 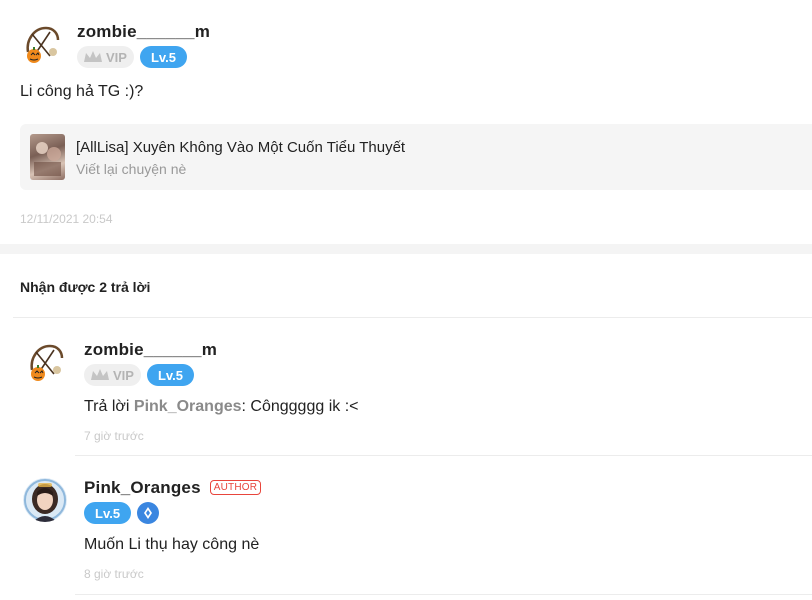 What do you see at coordinates (66, 219) in the screenshot?
I see `post-timestamp: 12/11/2021 20:54` at bounding box center [66, 219].